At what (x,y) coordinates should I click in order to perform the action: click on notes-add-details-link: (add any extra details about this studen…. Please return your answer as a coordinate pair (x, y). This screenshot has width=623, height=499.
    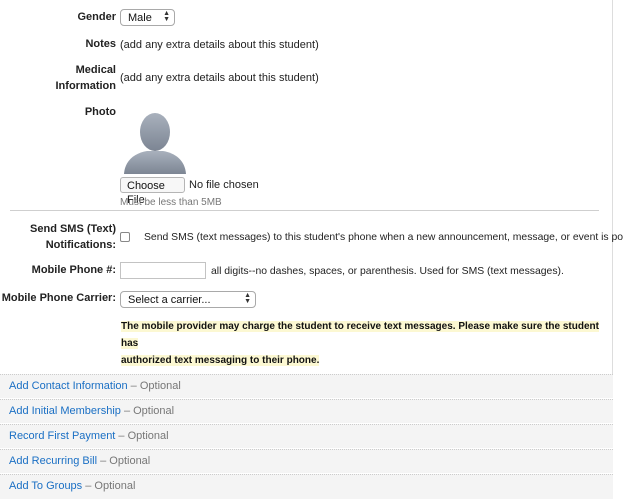
    Looking at the image, I should click on (219, 45).